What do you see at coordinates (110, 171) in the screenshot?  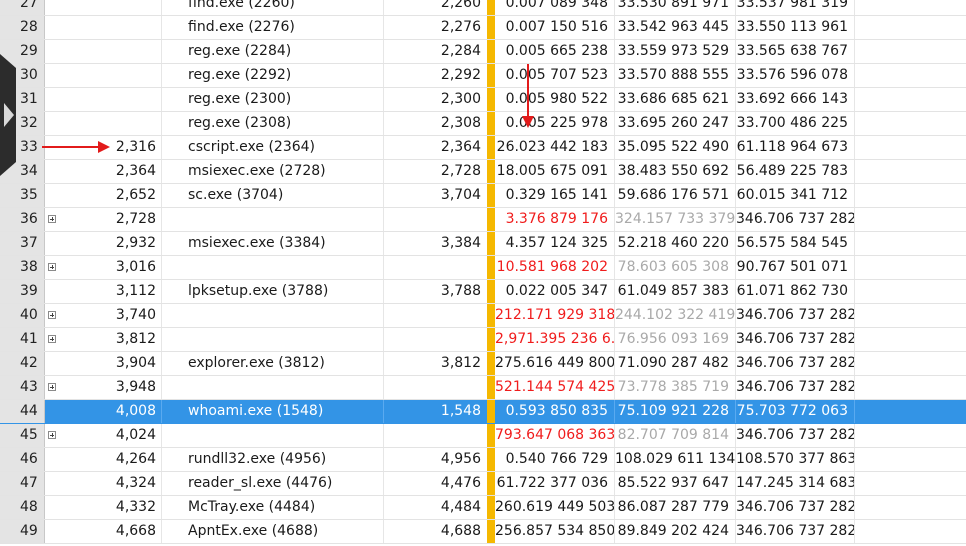 I see `parent-pid-cell: 2,364` at bounding box center [110, 171].